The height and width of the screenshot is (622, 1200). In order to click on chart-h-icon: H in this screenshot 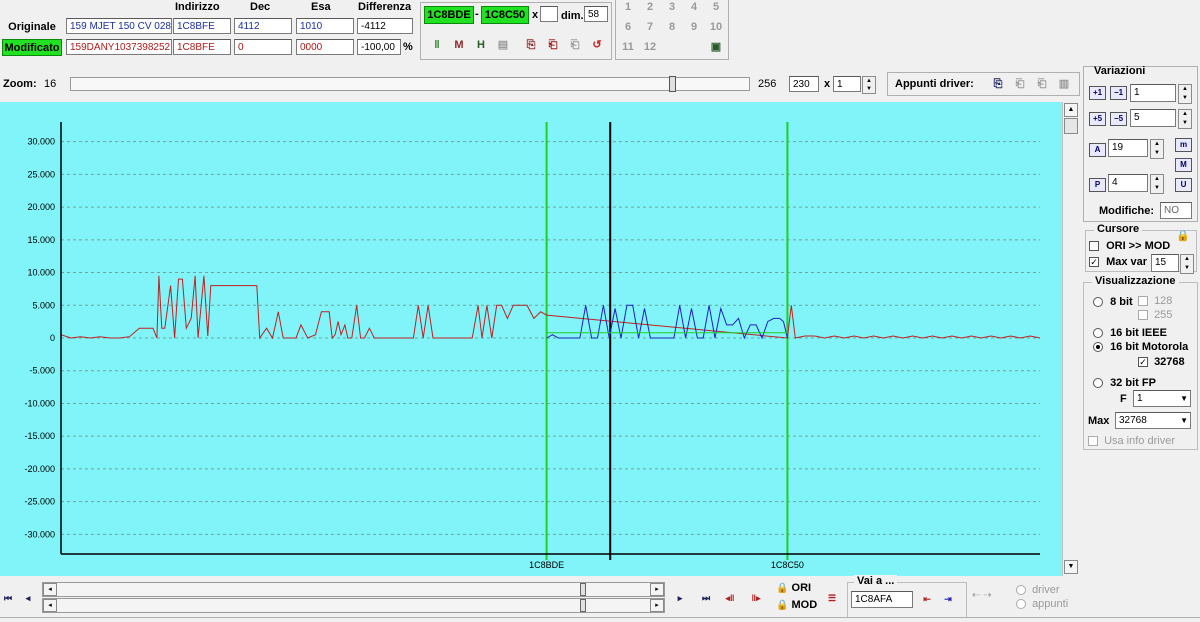, I will do `click(481, 45)`.